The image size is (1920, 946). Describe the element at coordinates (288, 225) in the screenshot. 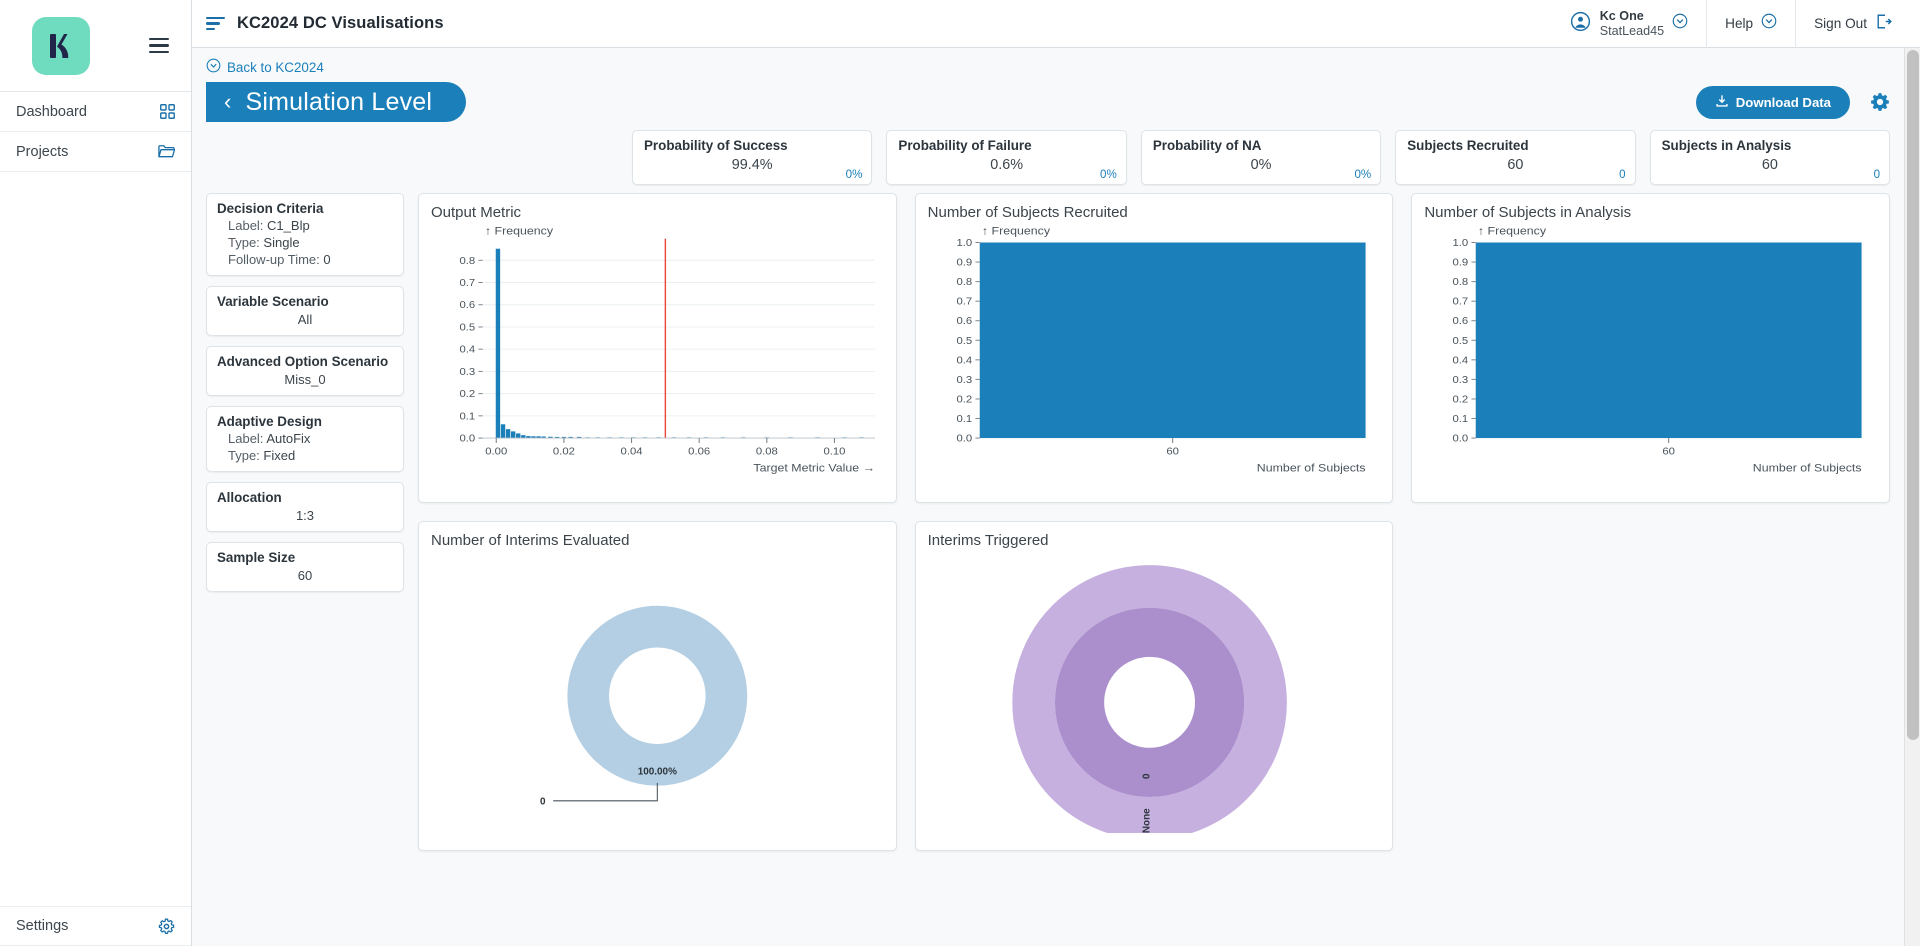

I see `info-value: C1_Blp` at that location.